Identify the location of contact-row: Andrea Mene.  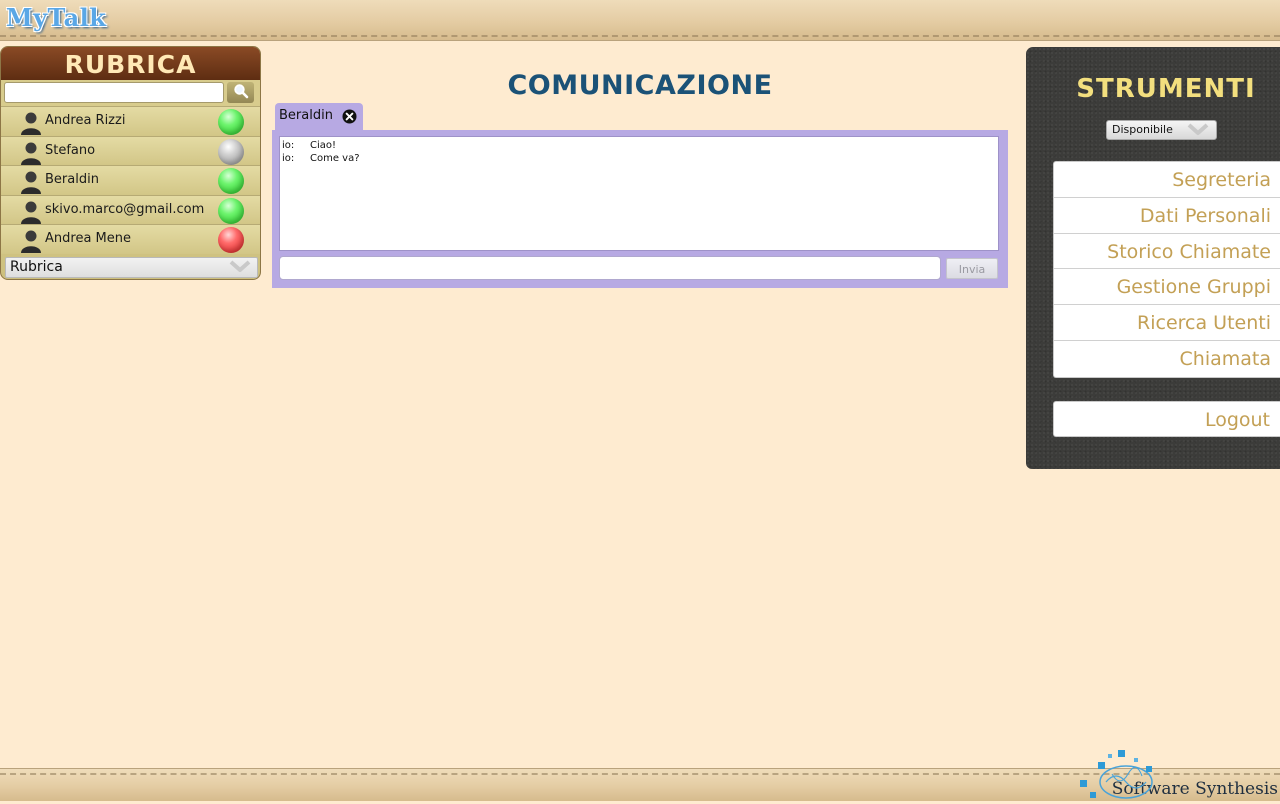
(130, 239).